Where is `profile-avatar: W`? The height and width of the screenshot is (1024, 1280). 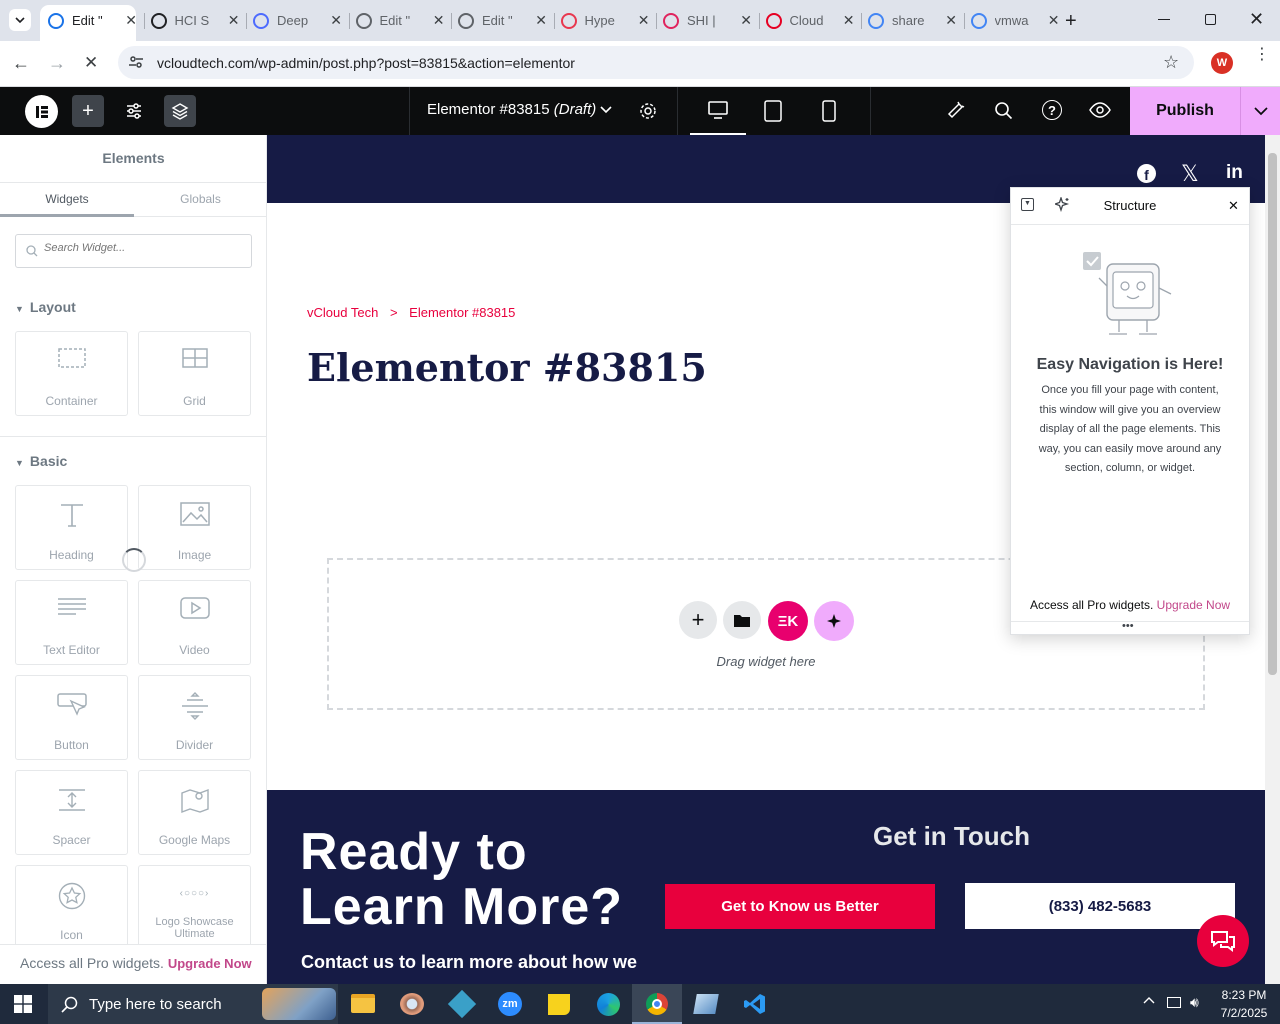
profile-avatar: W is located at coordinates (1222, 63).